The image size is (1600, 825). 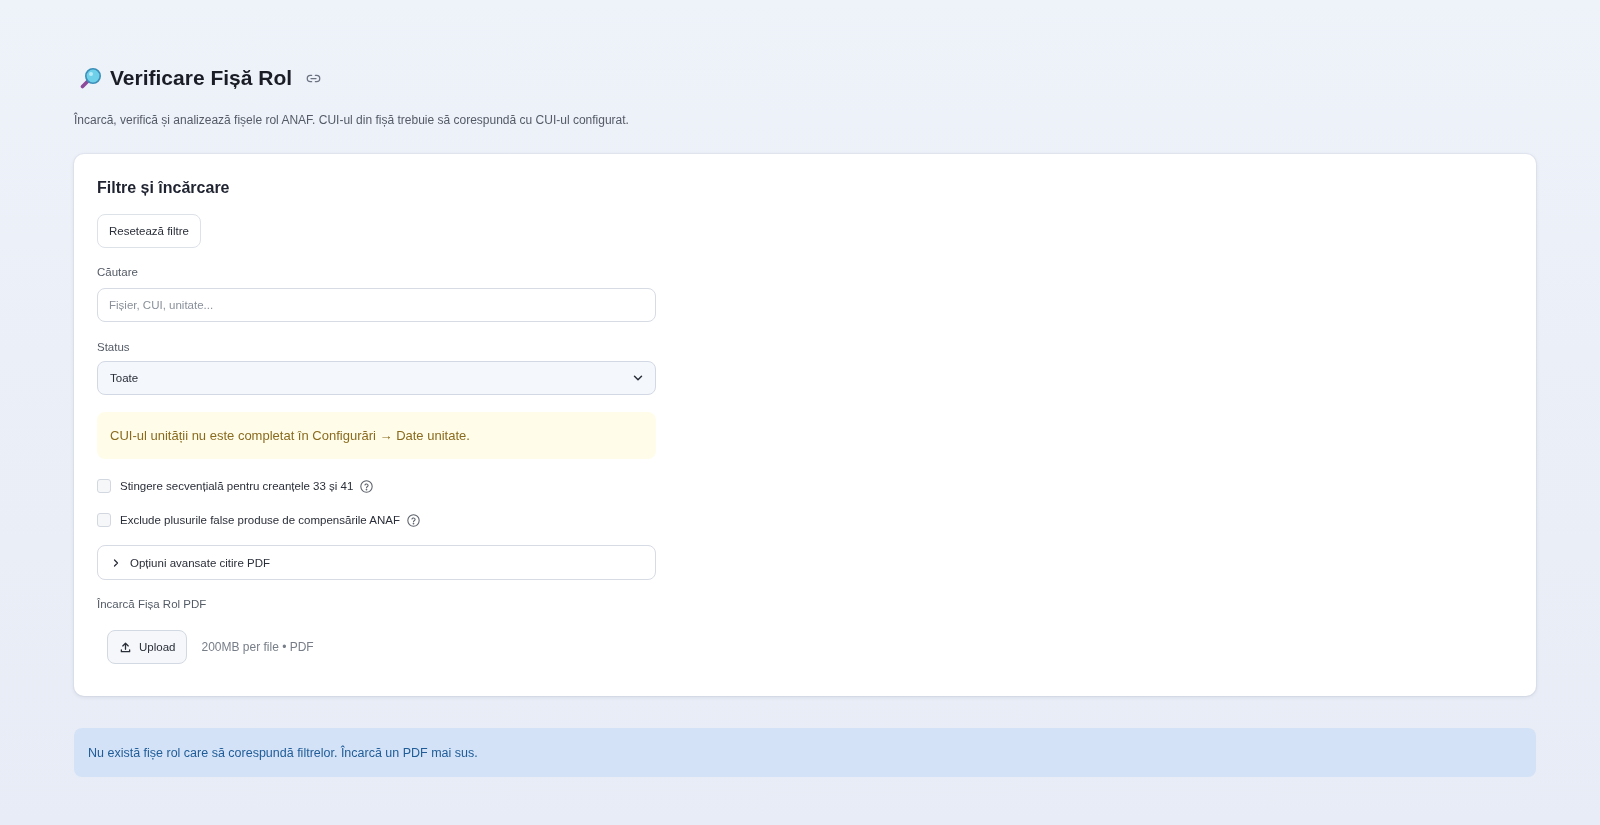 I want to click on magnifying-glass-icon, so click(x=91, y=78).